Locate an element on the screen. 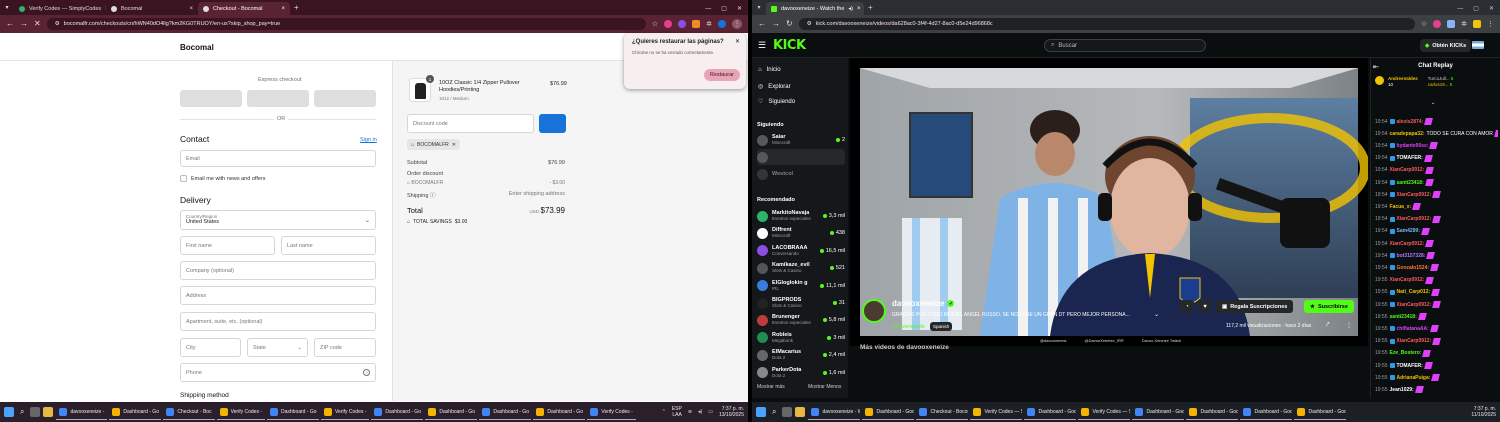 The image size is (1500, 422). tab-bocomal: Bocomal × is located at coordinates (152, 8).